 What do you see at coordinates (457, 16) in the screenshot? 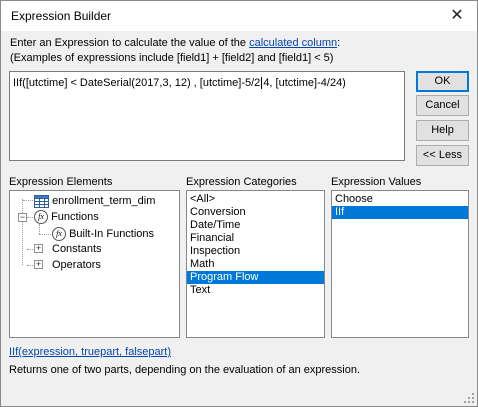
I see `close-button: ✕` at bounding box center [457, 16].